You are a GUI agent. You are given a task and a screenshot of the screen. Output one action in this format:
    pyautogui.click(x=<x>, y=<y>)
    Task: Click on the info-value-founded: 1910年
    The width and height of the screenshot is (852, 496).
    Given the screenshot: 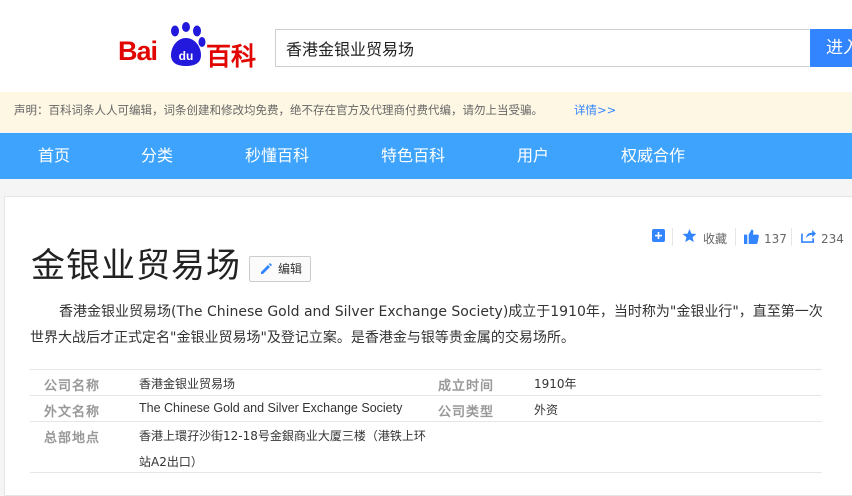 What is the action you would take?
    pyautogui.click(x=555, y=384)
    